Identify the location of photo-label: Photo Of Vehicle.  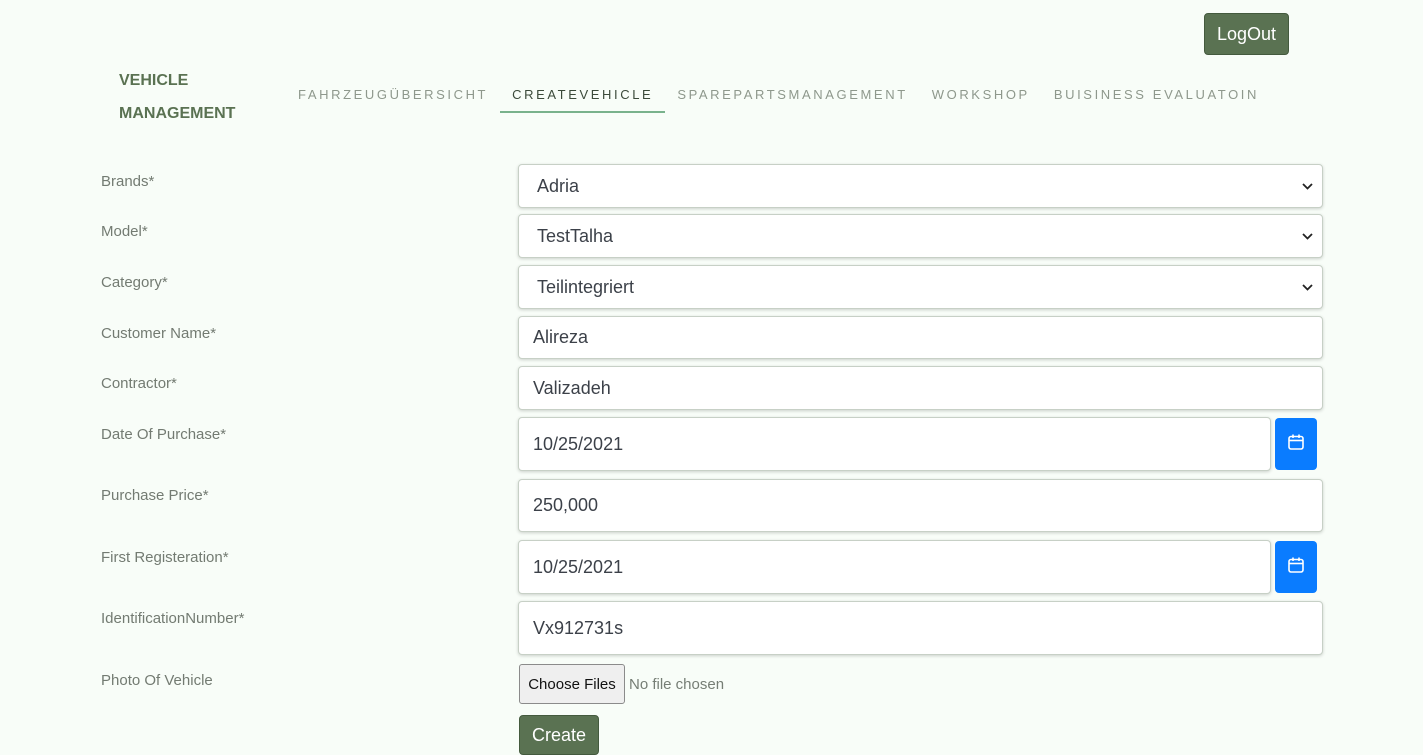
(157, 680).